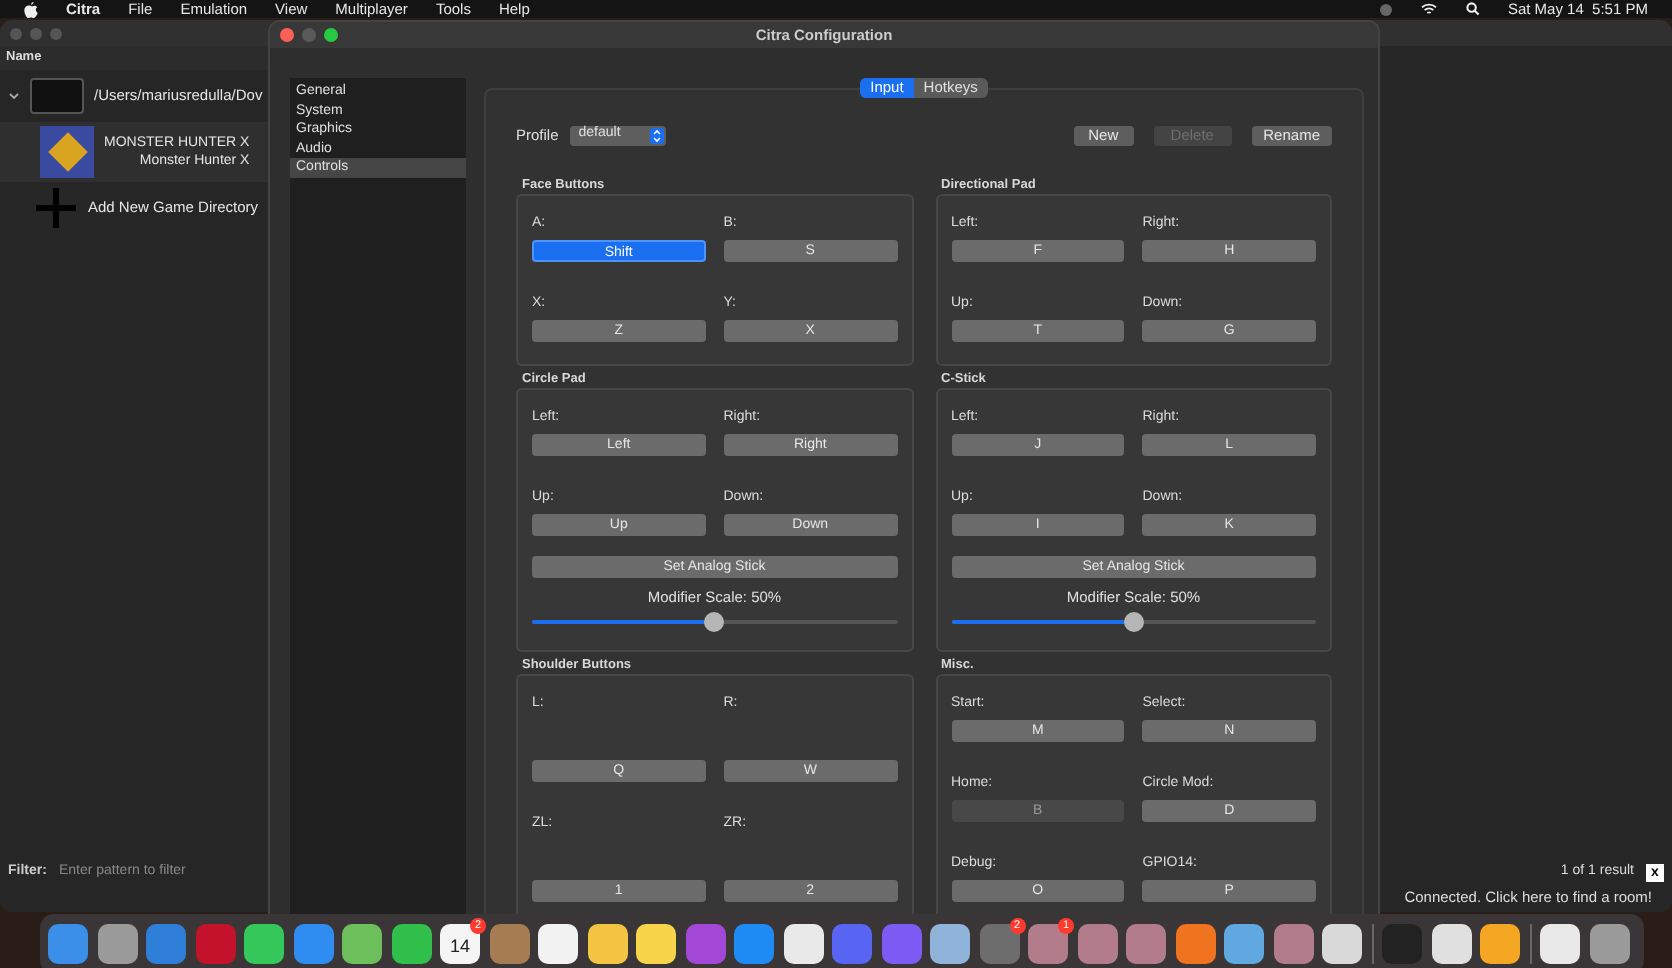 Image resolution: width=1672 pixels, height=968 pixels. Describe the element at coordinates (459, 946) in the screenshot. I see `calendar-date: 14` at that location.